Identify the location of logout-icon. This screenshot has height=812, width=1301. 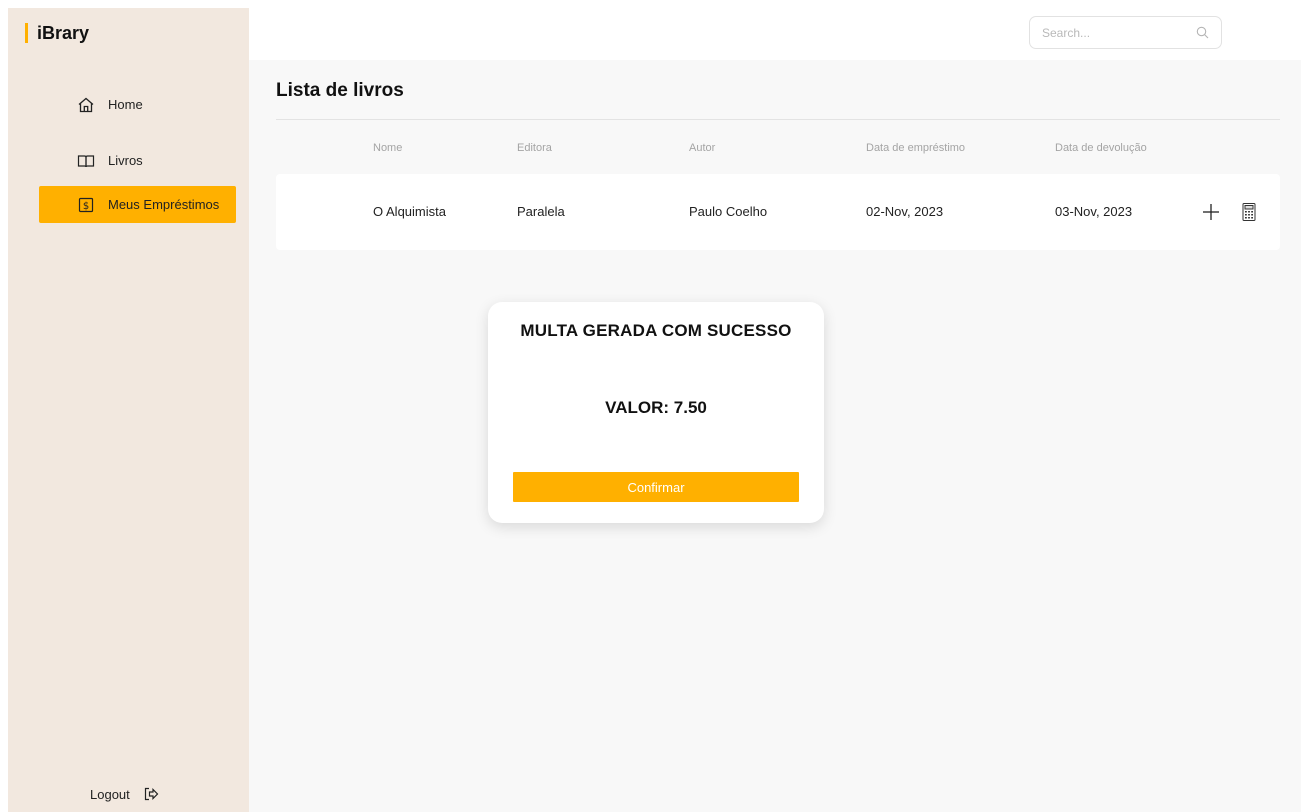
(151, 794).